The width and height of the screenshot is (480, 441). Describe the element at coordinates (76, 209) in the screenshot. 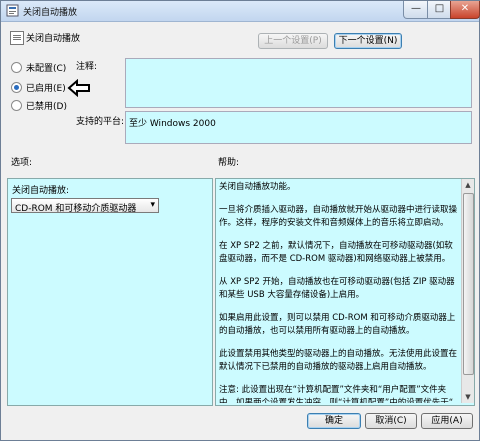

I see `select-value: CD-ROM 和可移动介质驱动器` at that location.